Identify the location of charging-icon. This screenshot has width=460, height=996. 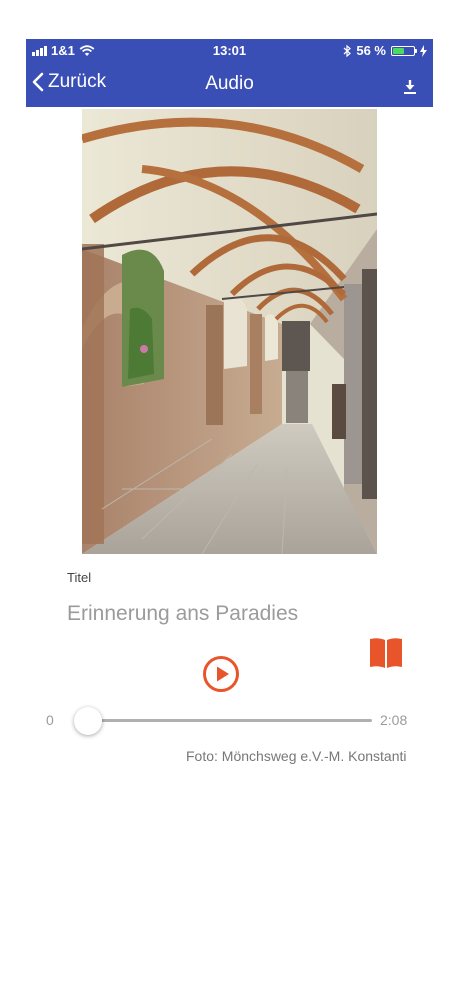
(423, 50).